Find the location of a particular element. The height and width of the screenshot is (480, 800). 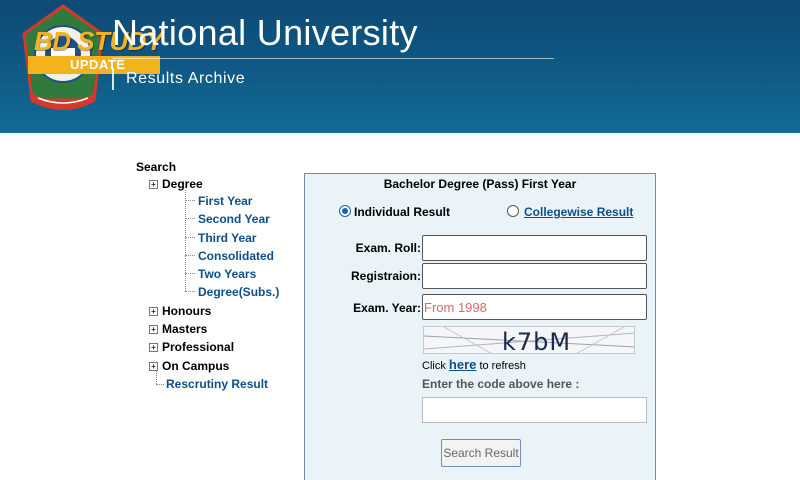

refresh-hint: Click here to refresh is located at coordinates (474, 364).